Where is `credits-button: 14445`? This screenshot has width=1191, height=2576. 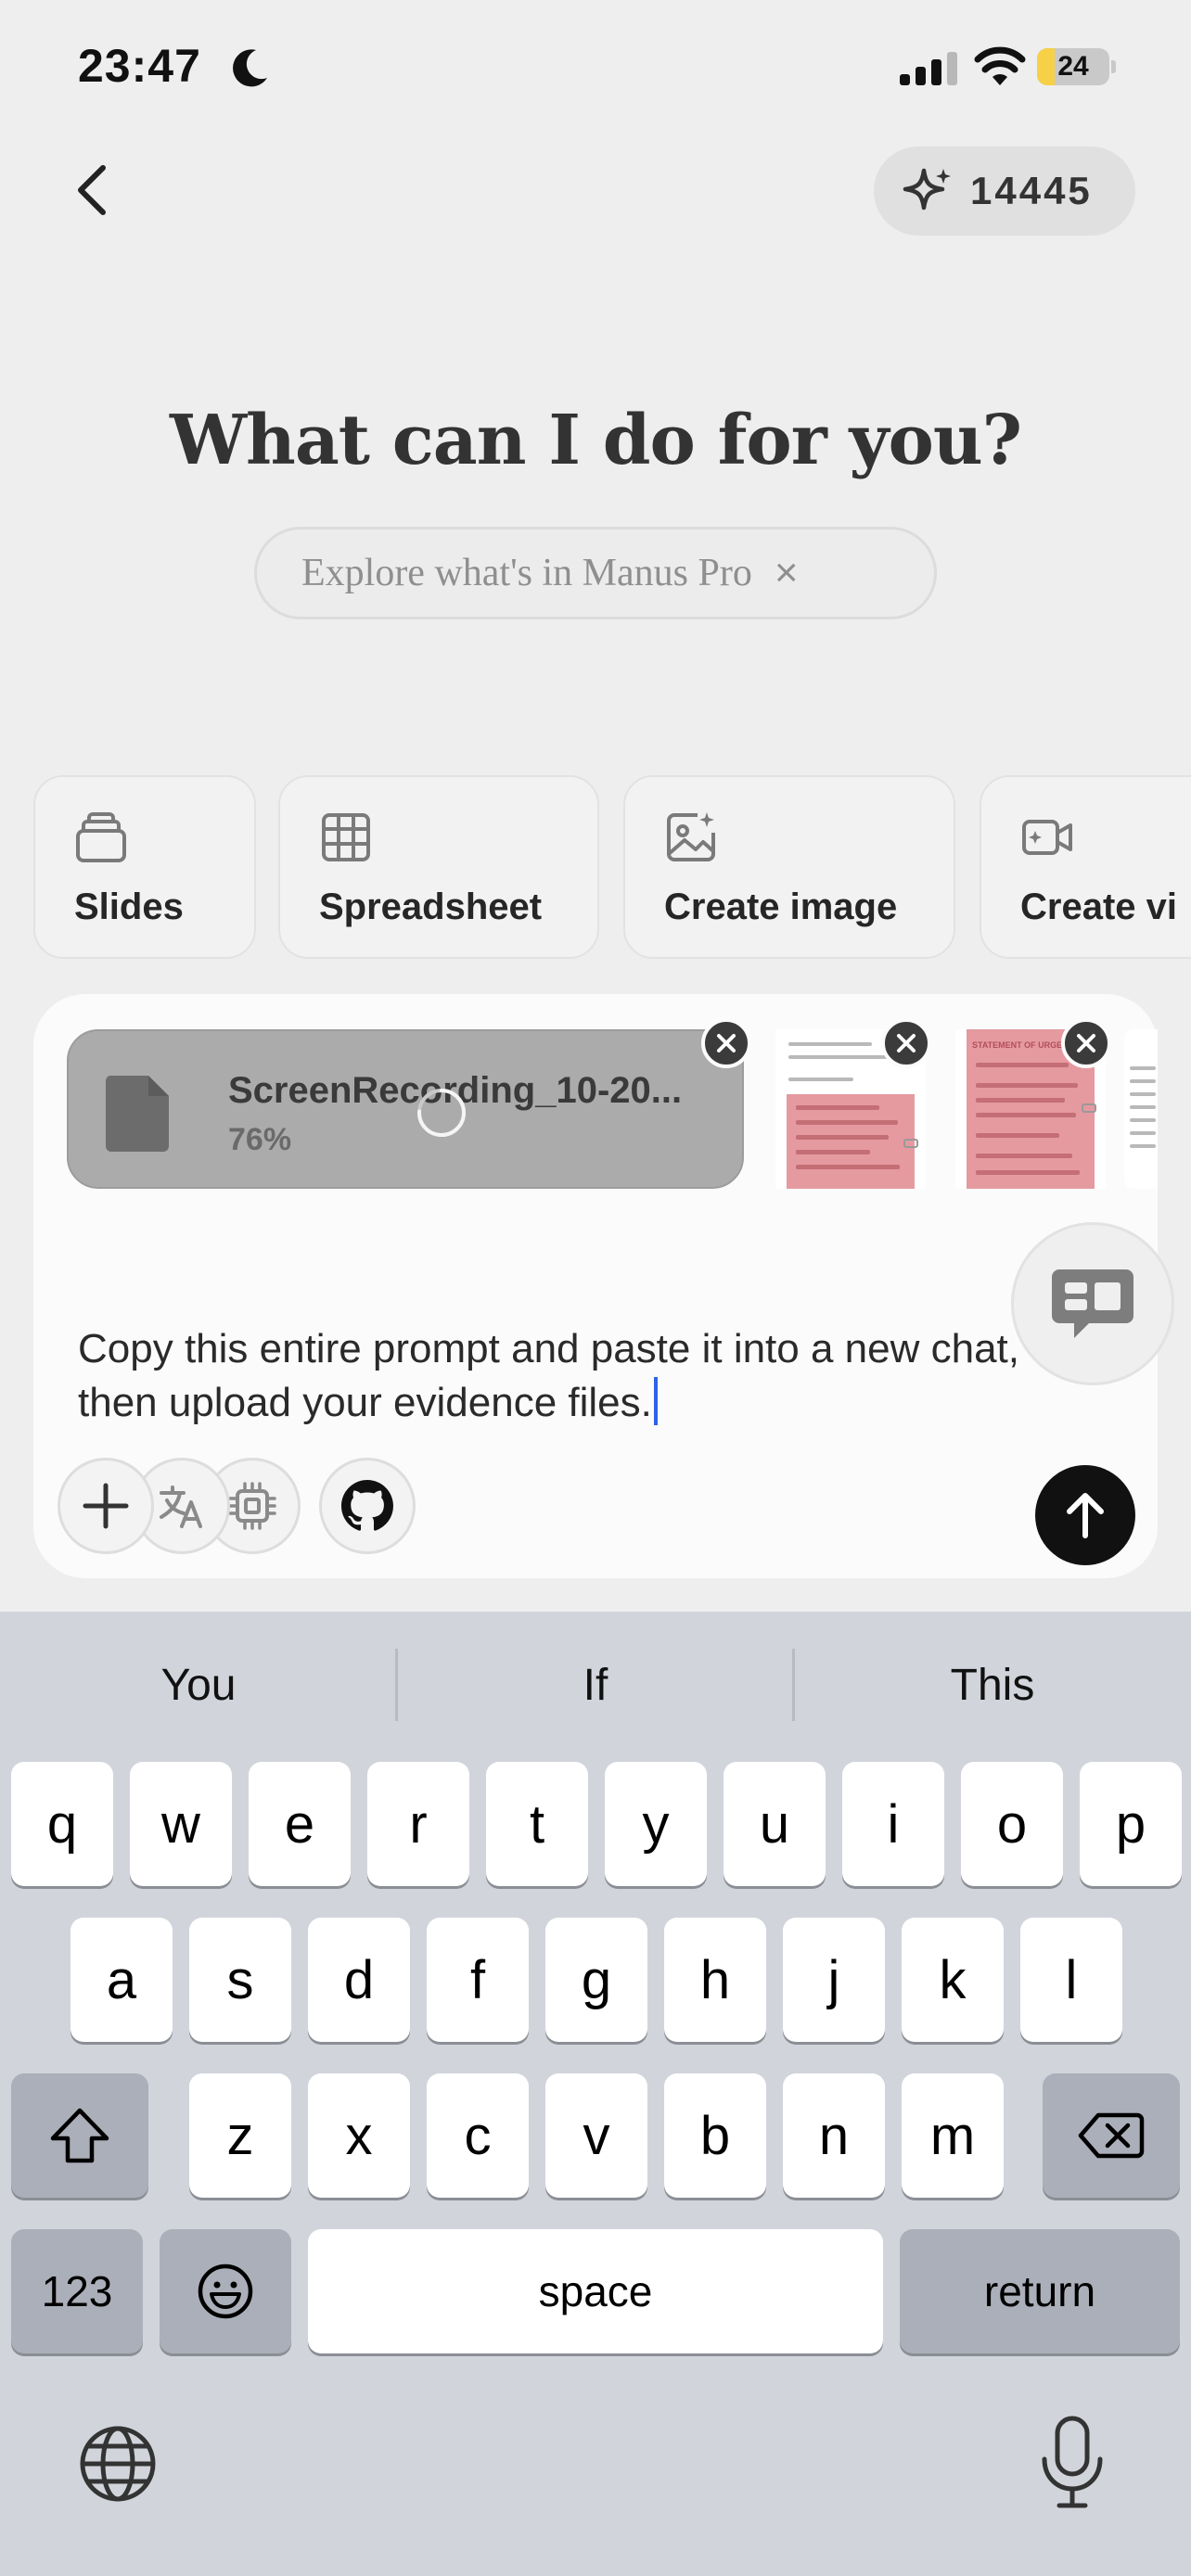 credits-button: 14445 is located at coordinates (1004, 191).